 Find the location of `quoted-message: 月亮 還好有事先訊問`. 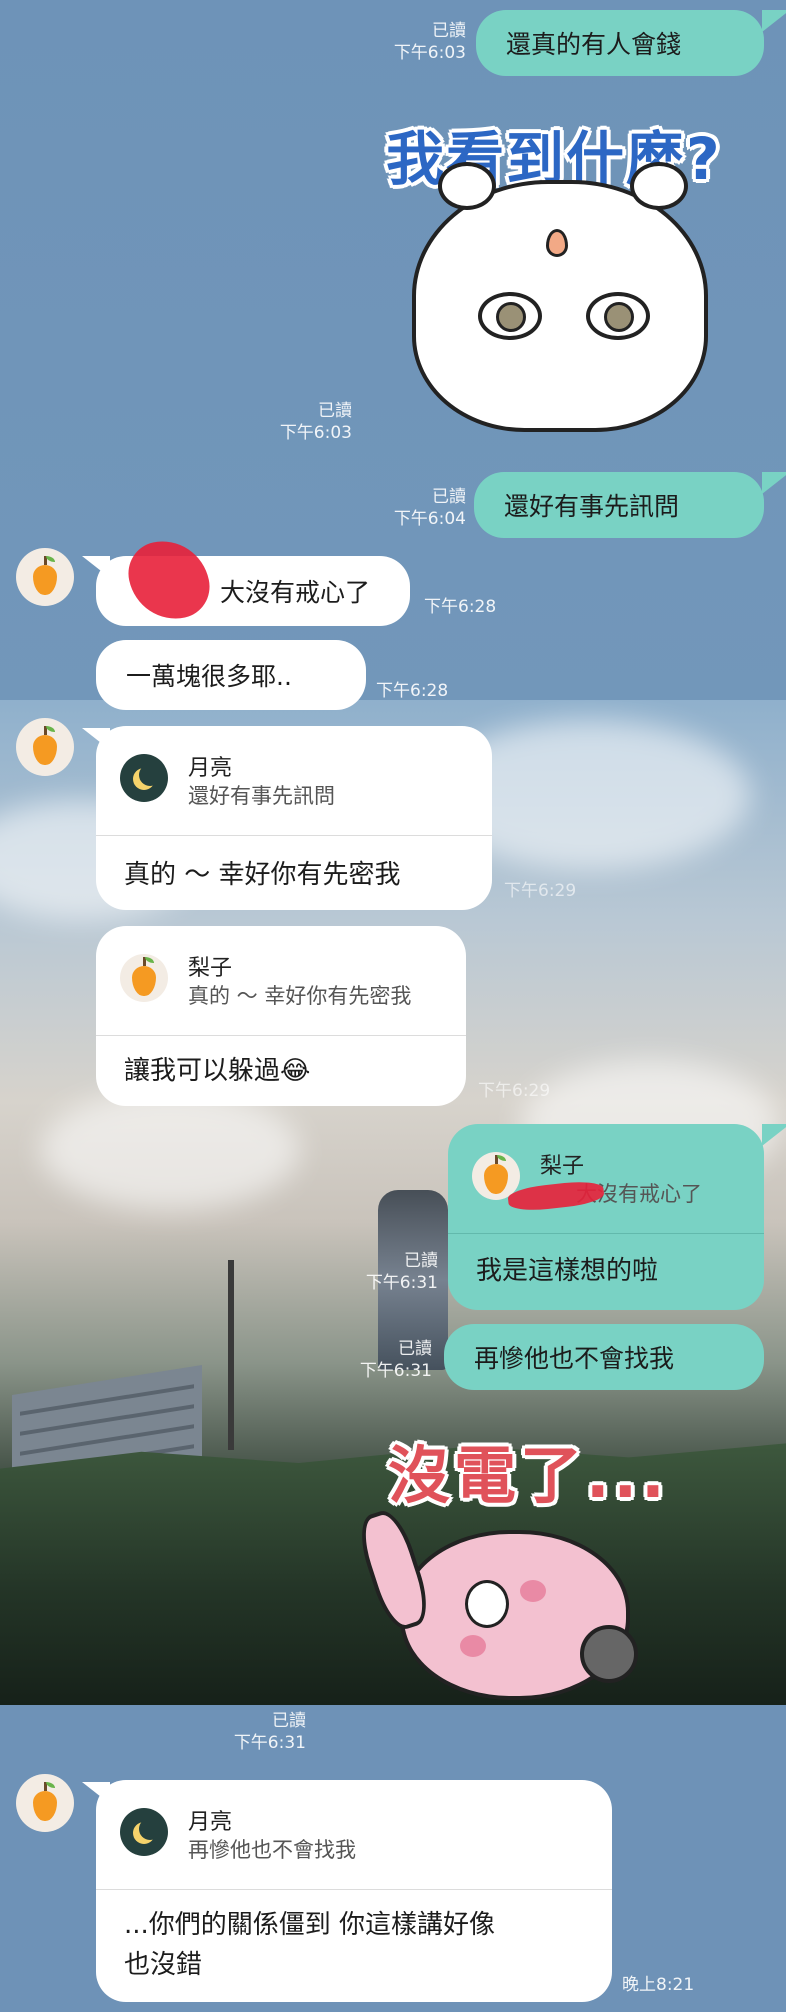

quoted-message: 月亮 還好有事先訊問 is located at coordinates (294, 781).